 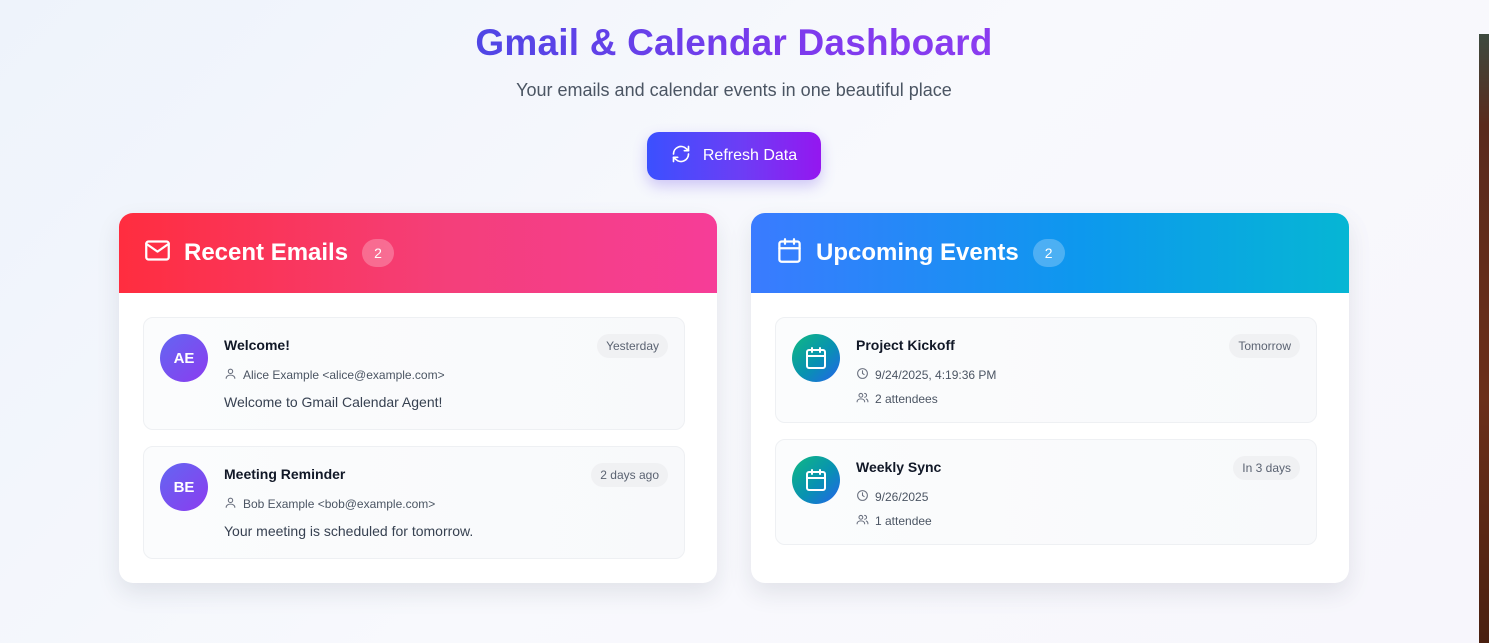 I want to click on mail-icon, so click(x=164, y=253).